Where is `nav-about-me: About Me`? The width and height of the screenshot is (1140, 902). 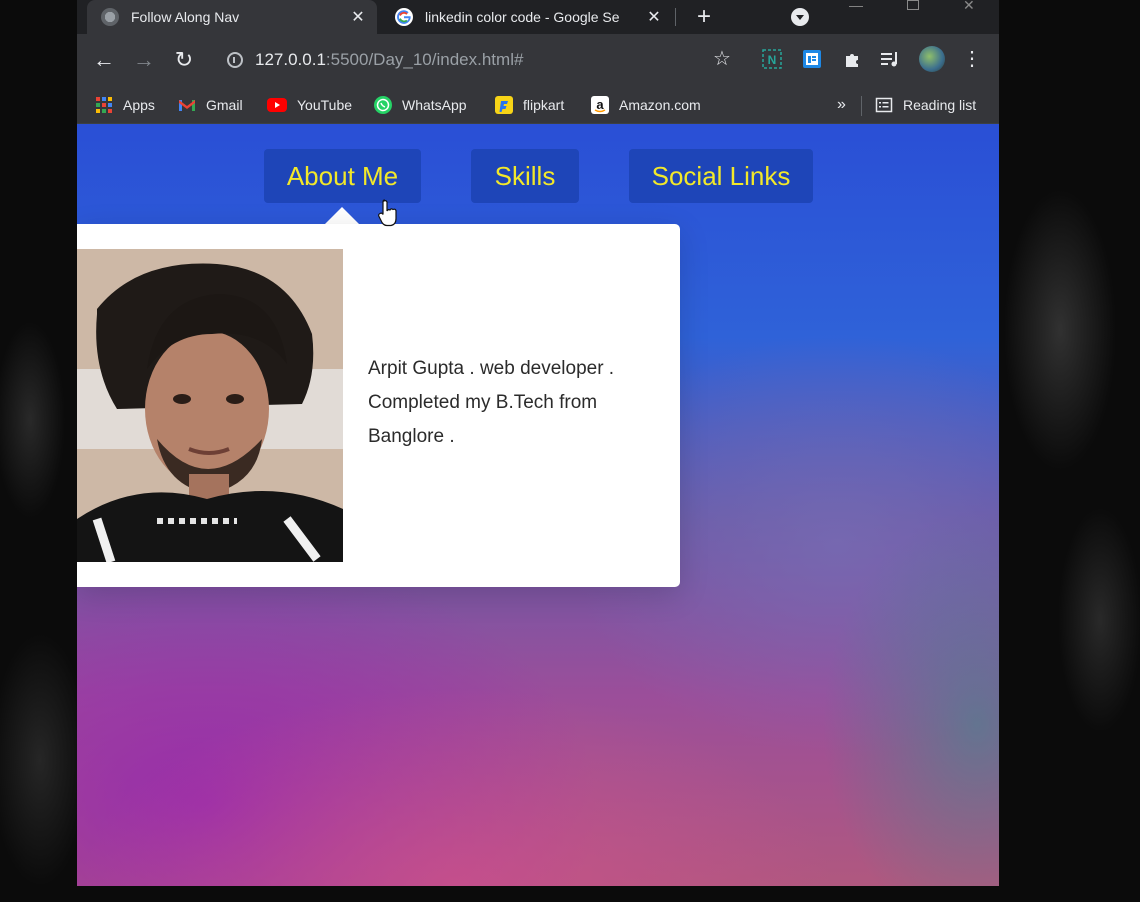
nav-about-me: About Me is located at coordinates (342, 176).